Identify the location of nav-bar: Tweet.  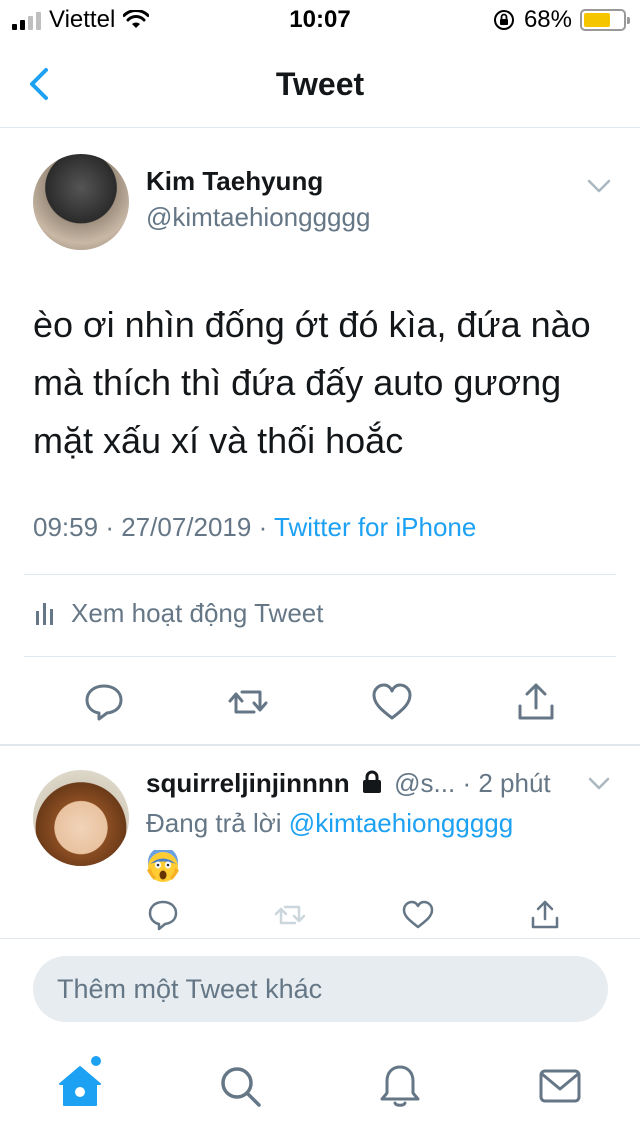
(320, 84).